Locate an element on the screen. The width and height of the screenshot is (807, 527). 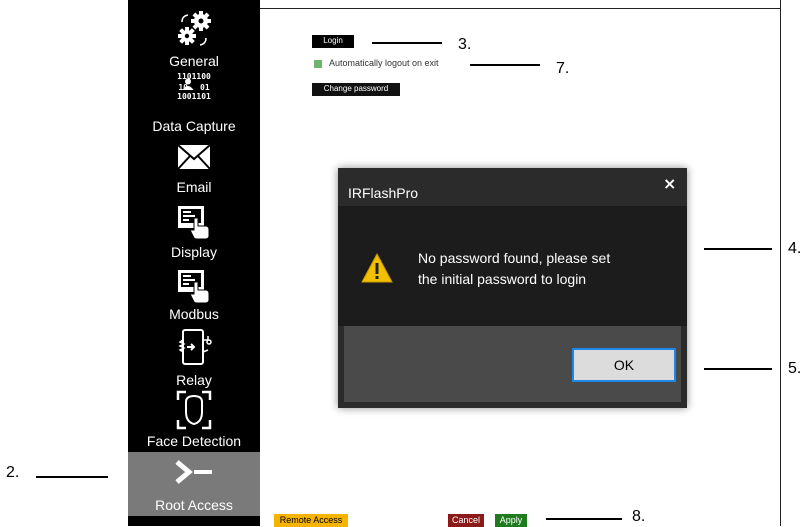
sidebar-item-label: Email is located at coordinates (194, 187).